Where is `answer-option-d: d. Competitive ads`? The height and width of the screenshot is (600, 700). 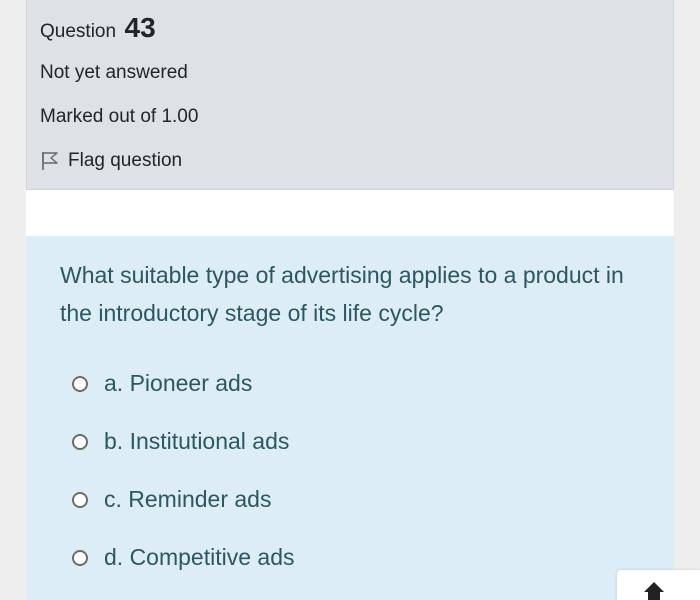 answer-option-d: d. Competitive ads is located at coordinates (183, 557).